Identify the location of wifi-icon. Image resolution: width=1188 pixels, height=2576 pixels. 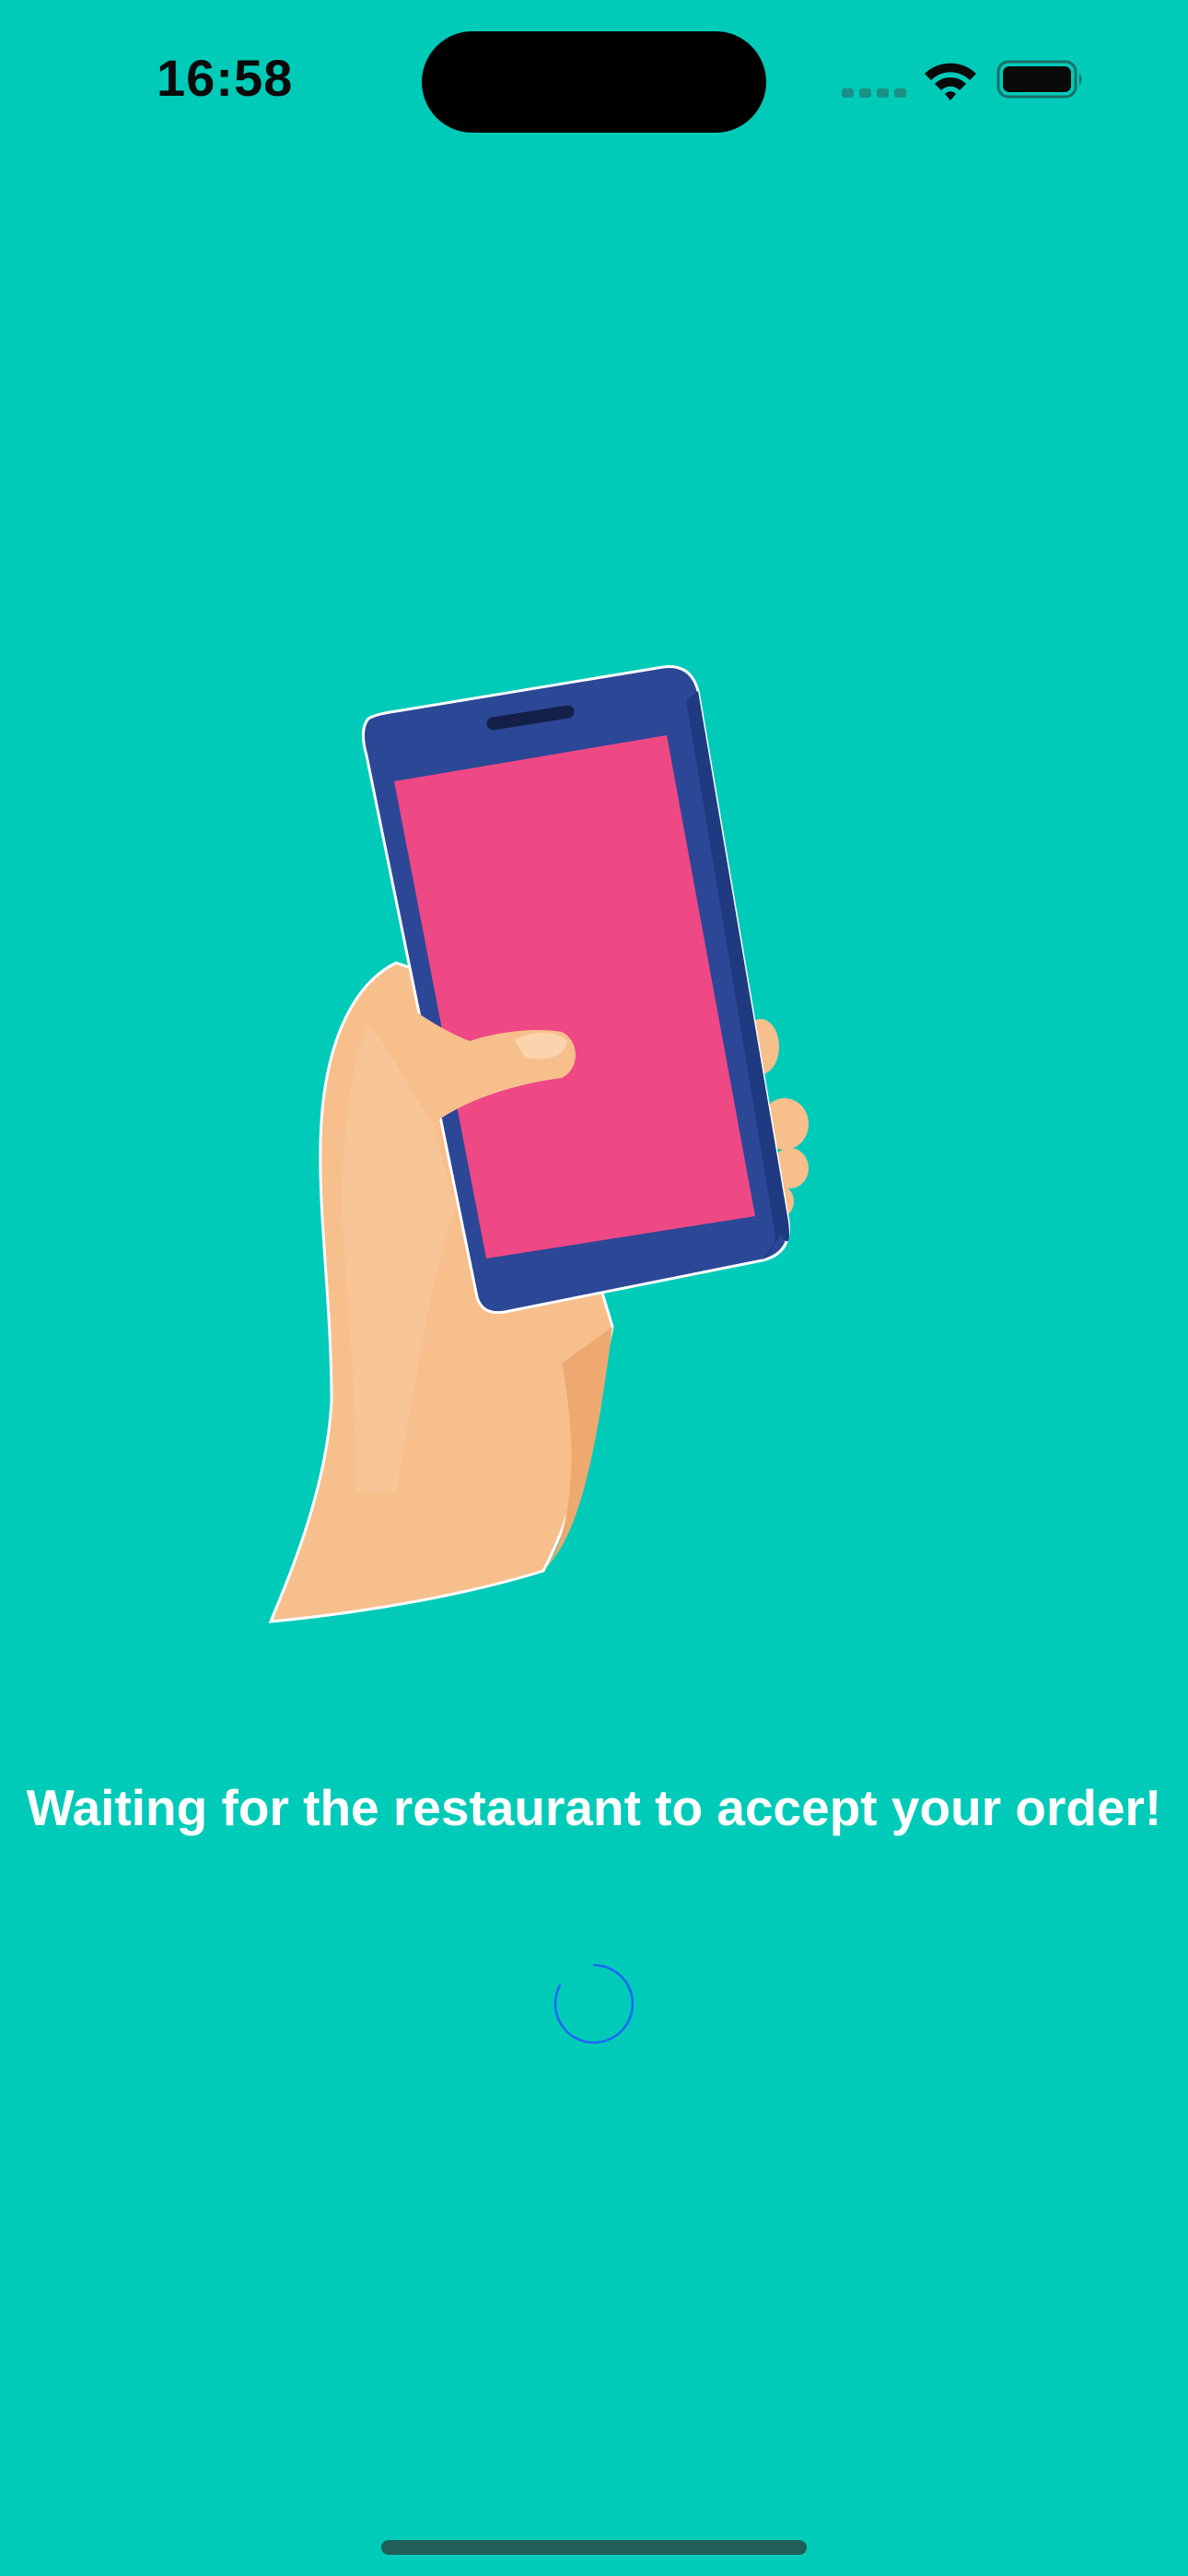
(951, 81).